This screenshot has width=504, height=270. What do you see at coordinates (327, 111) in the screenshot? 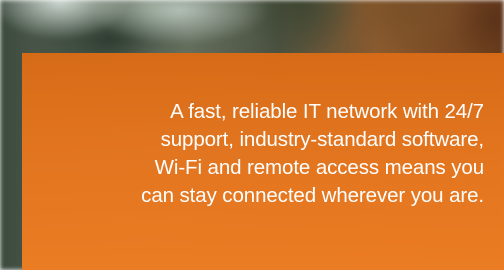
I see `banner-text-line: A fast, reliable IT network with 24/7` at bounding box center [327, 111].